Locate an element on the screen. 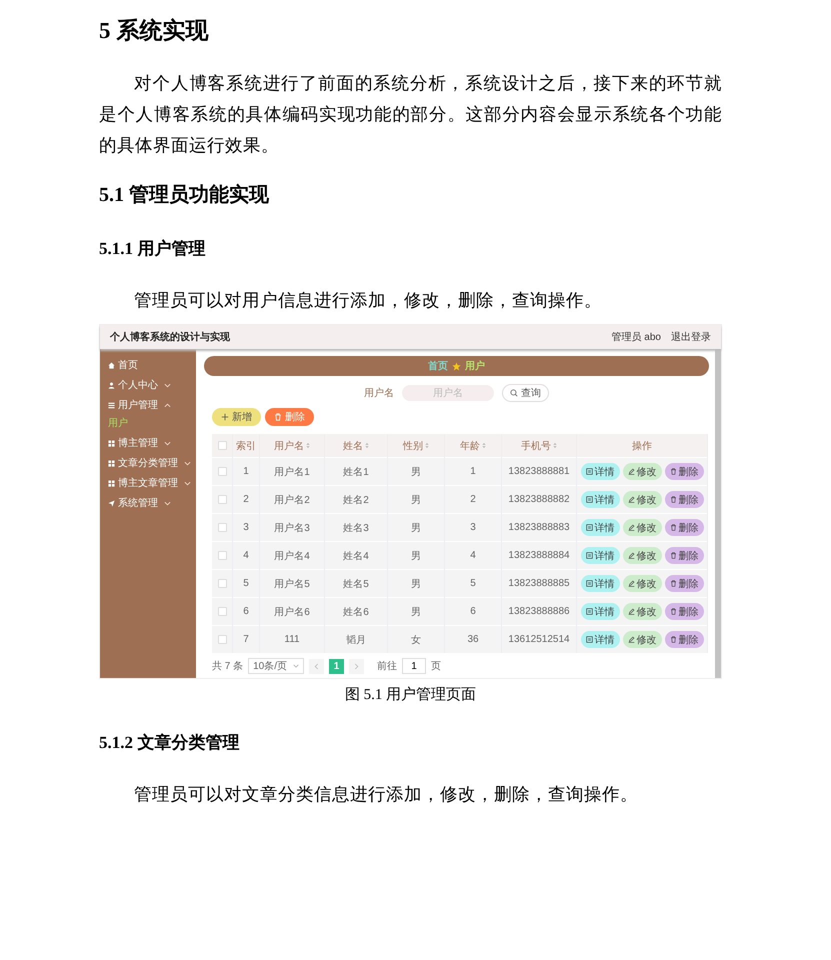 The width and height of the screenshot is (831, 960). table-cell: 36 is located at coordinates (473, 639).